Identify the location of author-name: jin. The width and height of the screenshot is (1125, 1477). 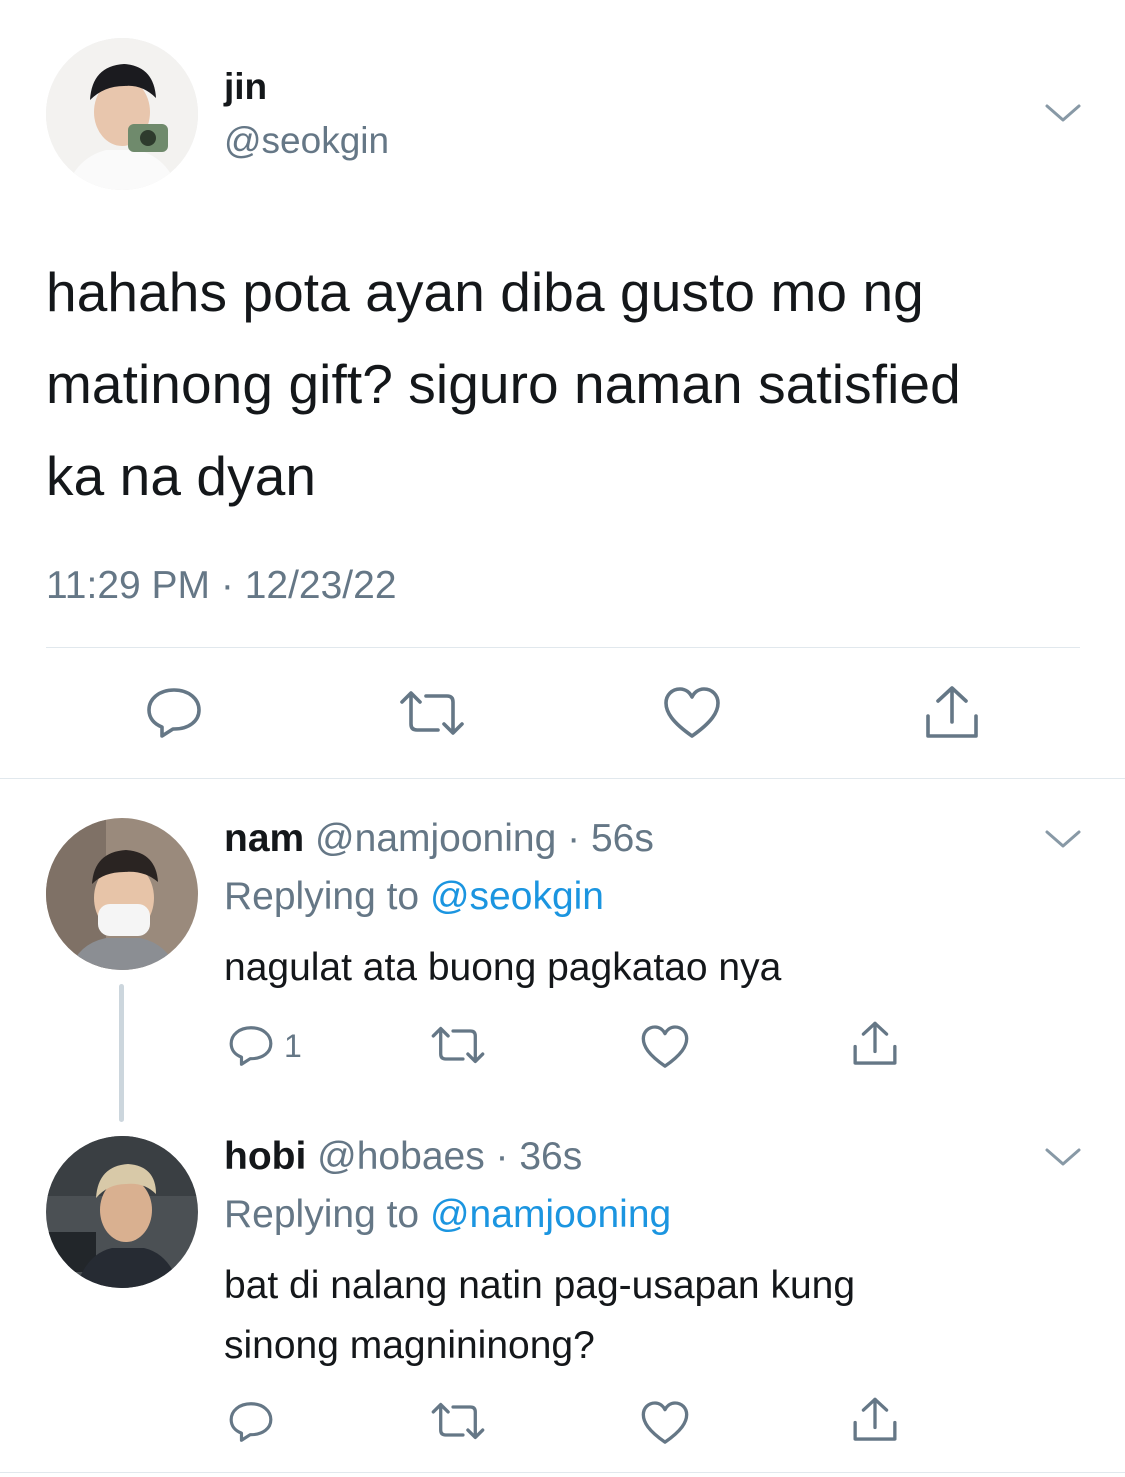
(246, 86).